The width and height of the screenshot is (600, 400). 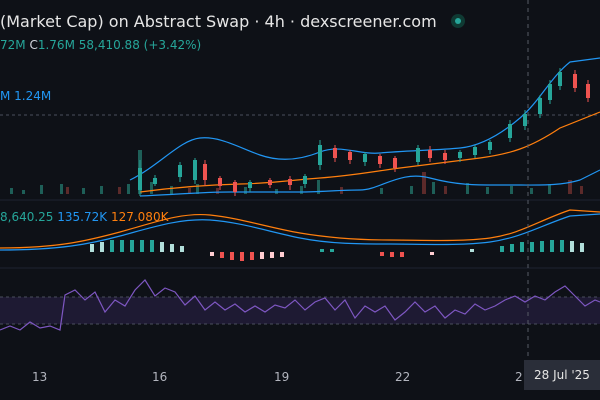 What do you see at coordinates (160, 377) in the screenshot?
I see `x-tick-16: 16` at bounding box center [160, 377].